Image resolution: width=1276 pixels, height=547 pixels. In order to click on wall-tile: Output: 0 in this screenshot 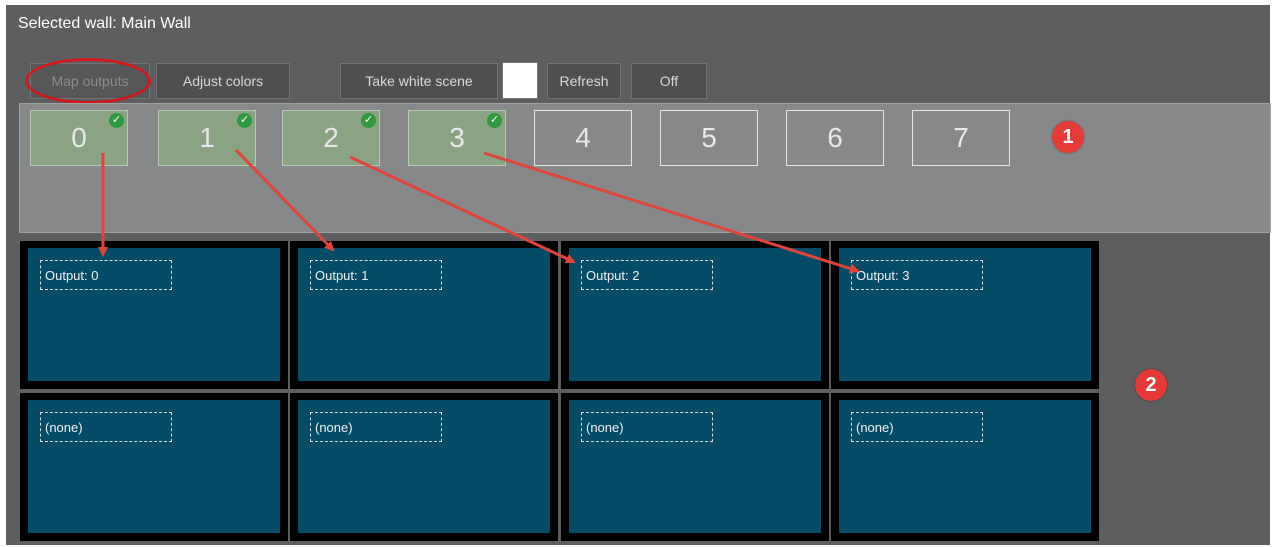, I will do `click(154, 315)`.